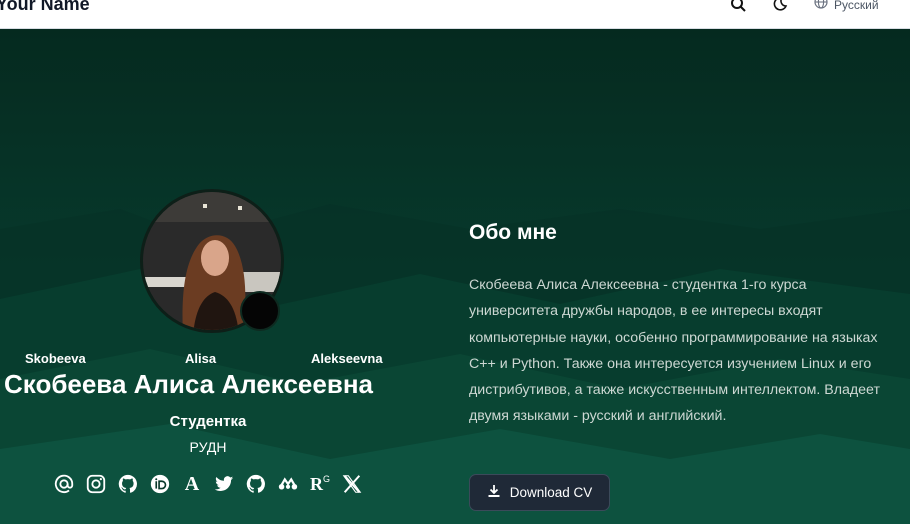 Image resolution: width=910 pixels, height=524 pixels. Describe the element at coordinates (201, 358) in the screenshot. I see `name-part-given: Alisa` at that location.